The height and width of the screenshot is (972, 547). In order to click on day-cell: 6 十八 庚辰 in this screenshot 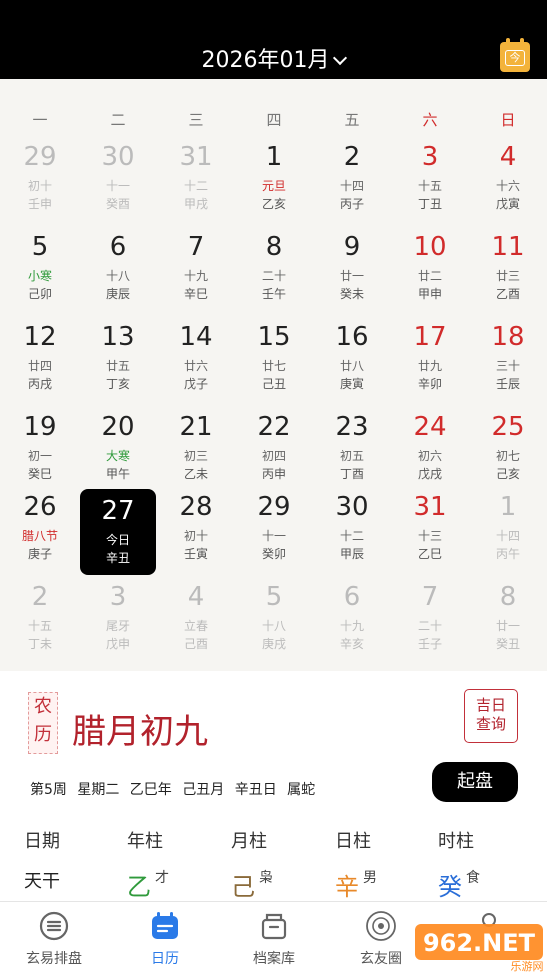, I will do `click(118, 275)`.